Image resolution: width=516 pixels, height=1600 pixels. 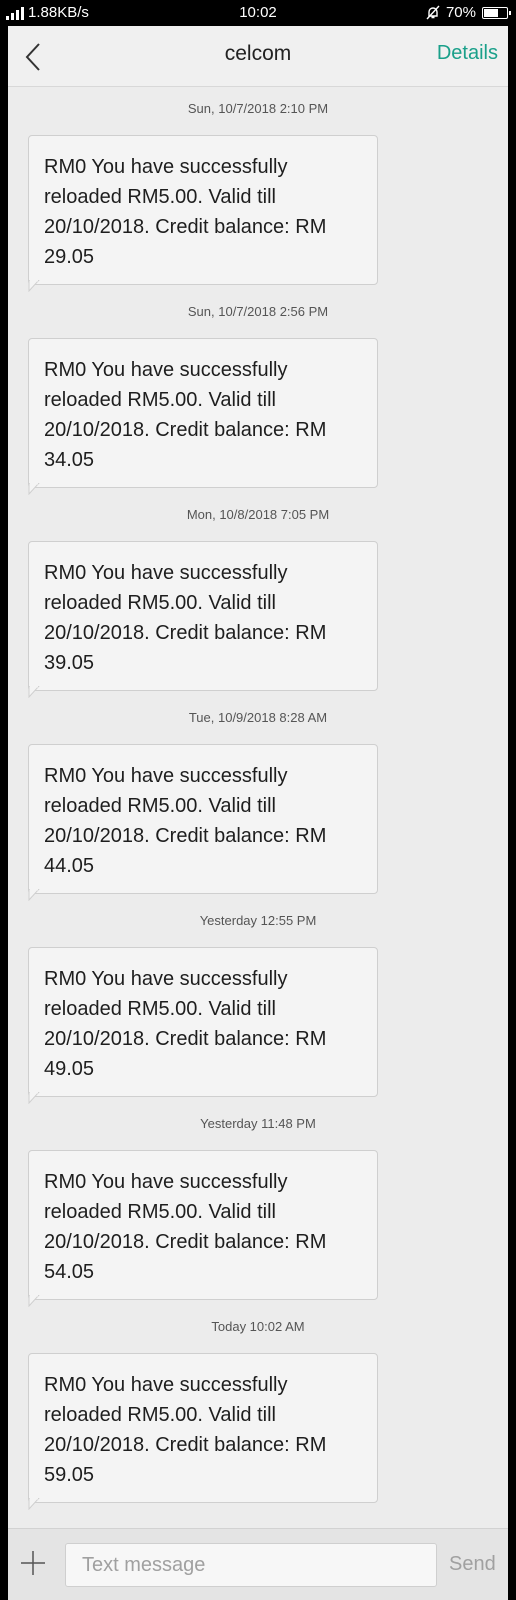 What do you see at coordinates (69, 1069) in the screenshot?
I see `message-text-line: 49.05` at bounding box center [69, 1069].